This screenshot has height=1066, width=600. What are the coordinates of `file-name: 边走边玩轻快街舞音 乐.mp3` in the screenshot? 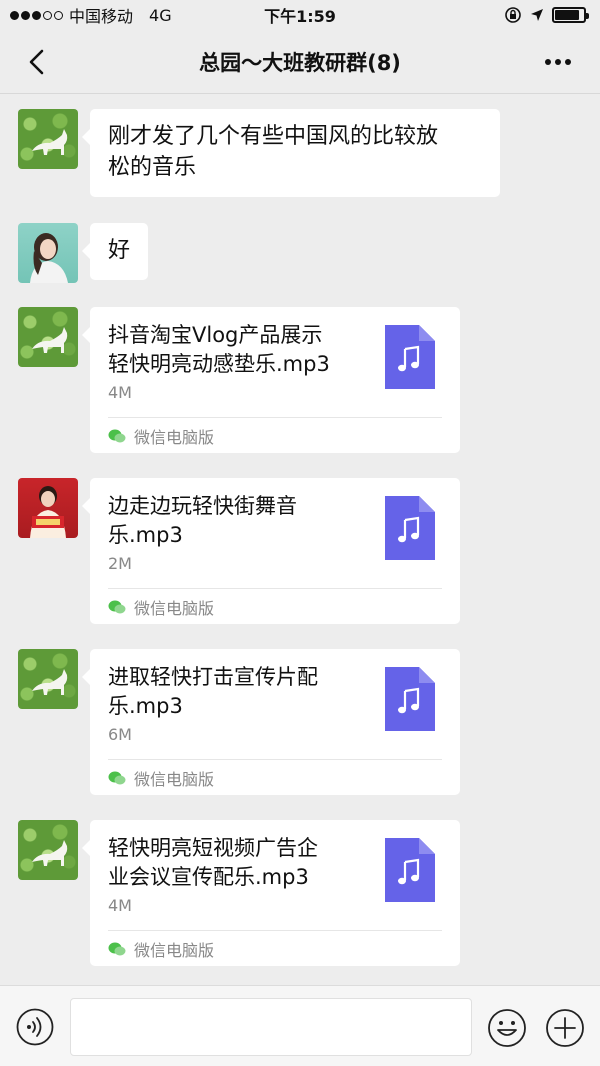 It's located at (233, 521).